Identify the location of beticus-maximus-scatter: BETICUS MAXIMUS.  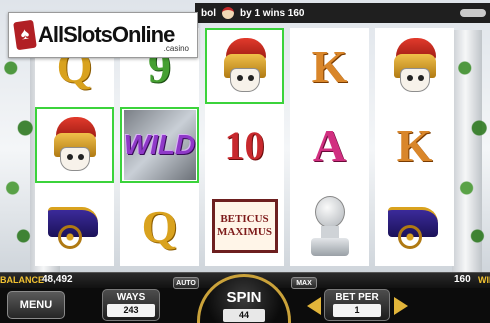
(244, 226).